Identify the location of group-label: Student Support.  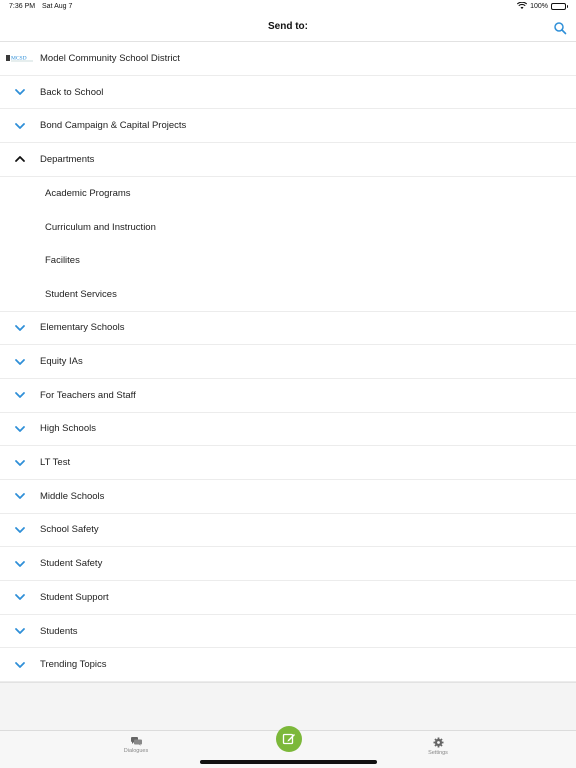
(74, 597).